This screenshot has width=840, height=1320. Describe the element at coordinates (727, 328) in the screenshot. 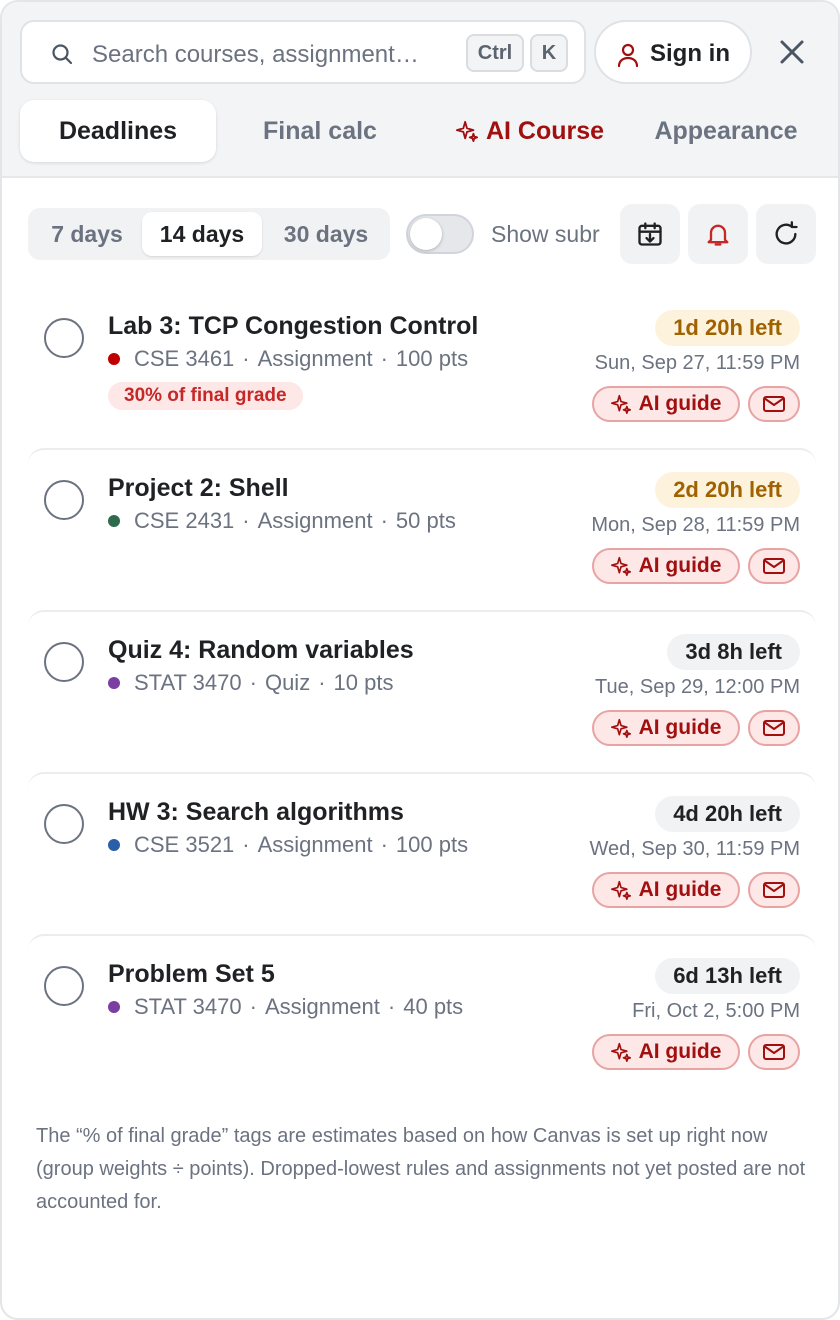

I see `time-left-badge: 1d 20h left` at that location.